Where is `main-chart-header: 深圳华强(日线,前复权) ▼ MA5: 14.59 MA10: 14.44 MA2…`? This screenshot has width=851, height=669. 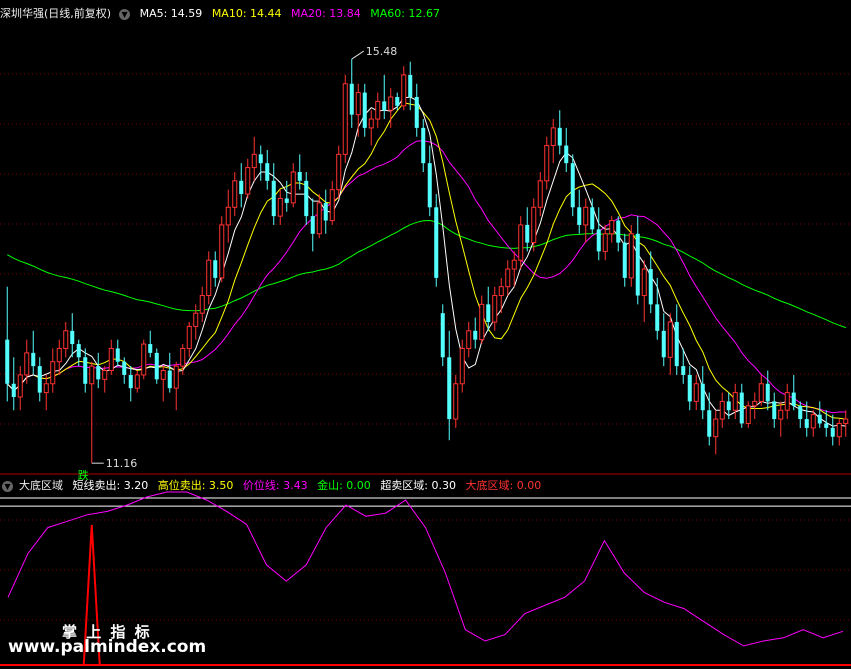
main-chart-header: 深圳华强(日线,前复权) ▼ MA5: 14.59 MA10: 14.44 MA2… is located at coordinates (223, 14).